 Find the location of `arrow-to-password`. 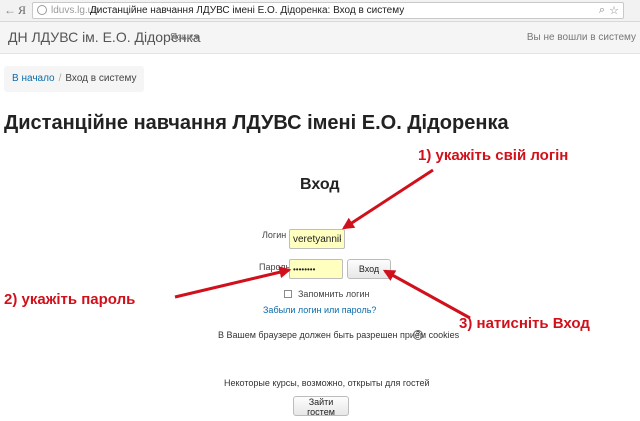

arrow-to-password is located at coordinates (233, 282).